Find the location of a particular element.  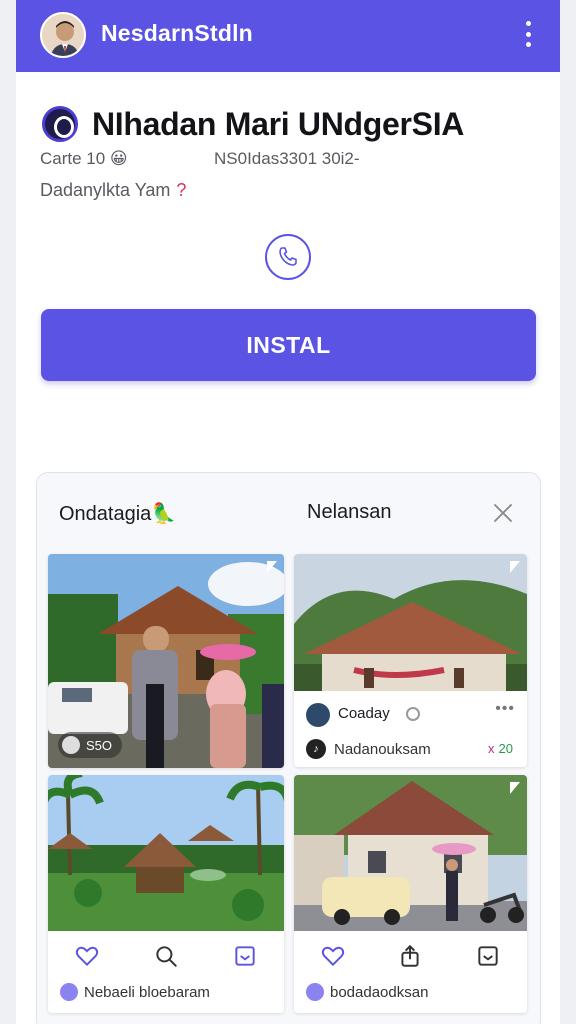

tile-footer: Nebaeli bloebaram is located at coordinates (135, 992).